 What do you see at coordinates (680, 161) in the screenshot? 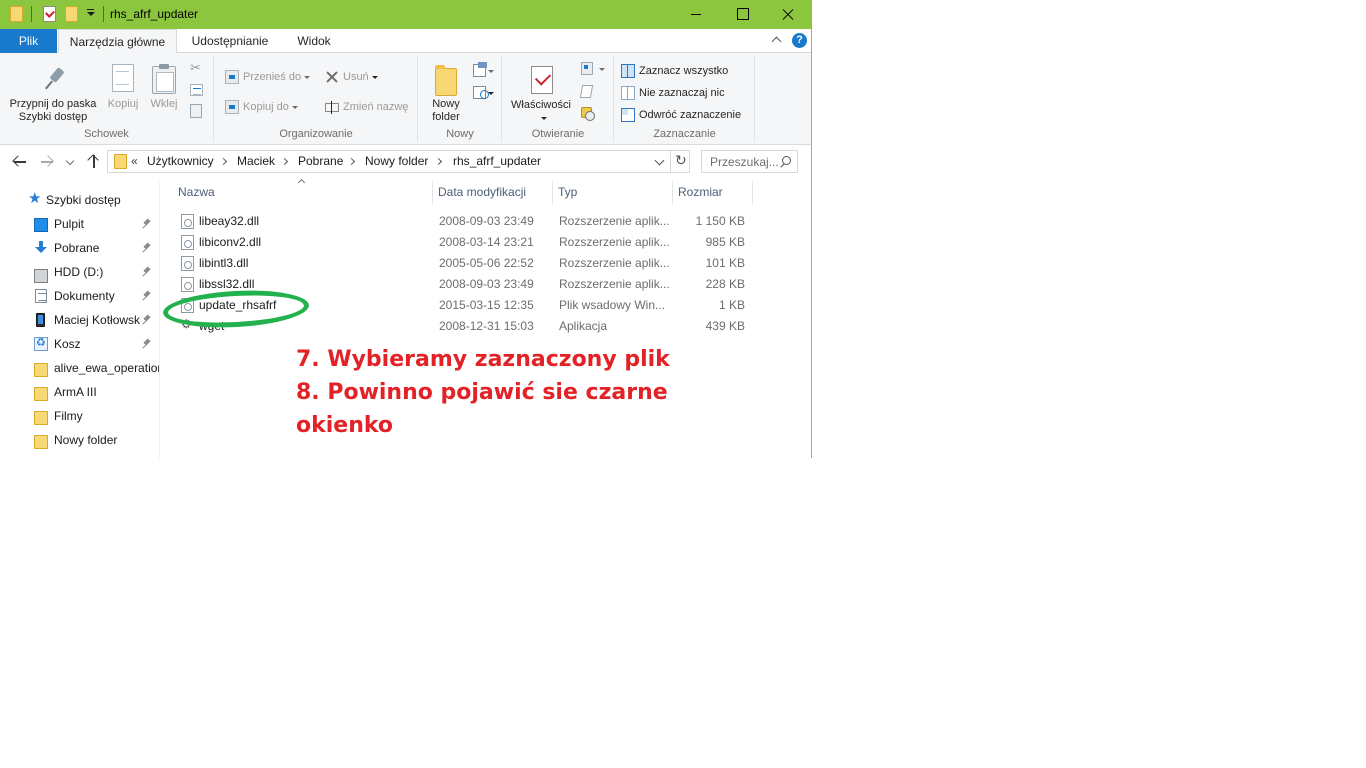
I see `refresh-button` at bounding box center [680, 161].